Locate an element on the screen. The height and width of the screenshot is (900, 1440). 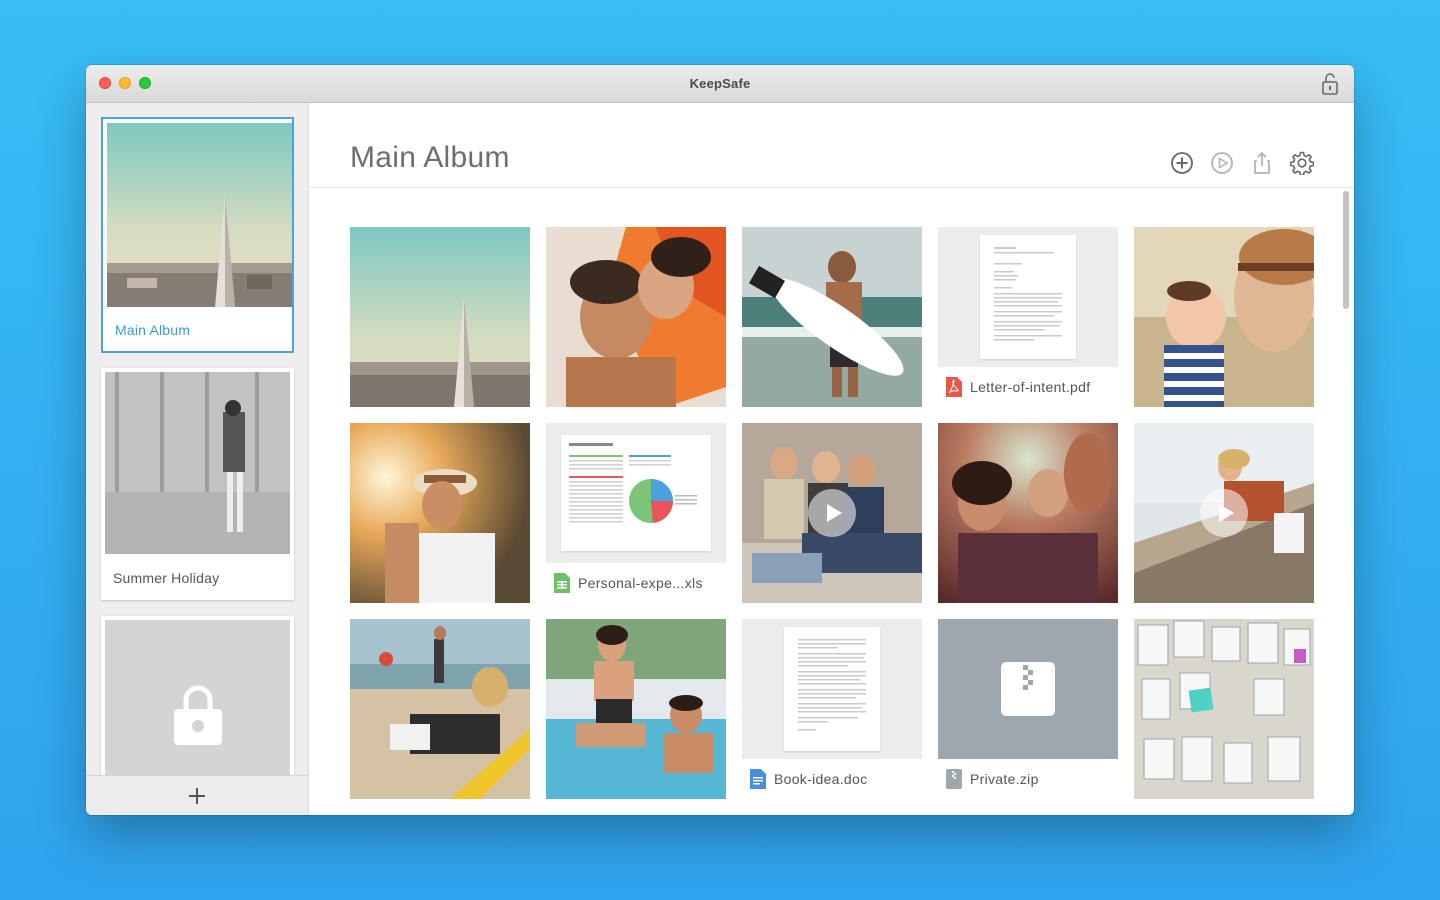
settings-icon is located at coordinates (1302, 163).